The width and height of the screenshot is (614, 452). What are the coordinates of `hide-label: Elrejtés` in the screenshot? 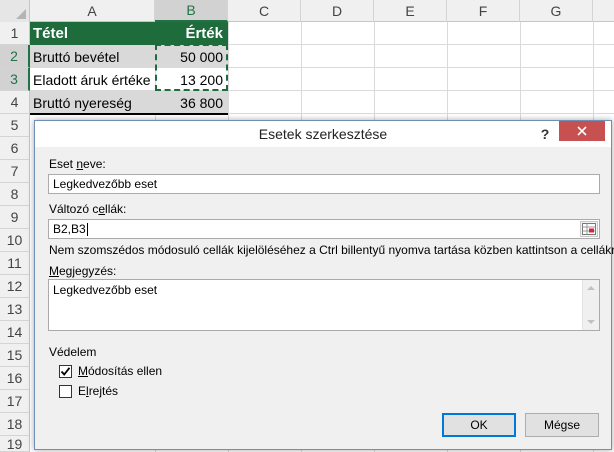 It's located at (98, 391).